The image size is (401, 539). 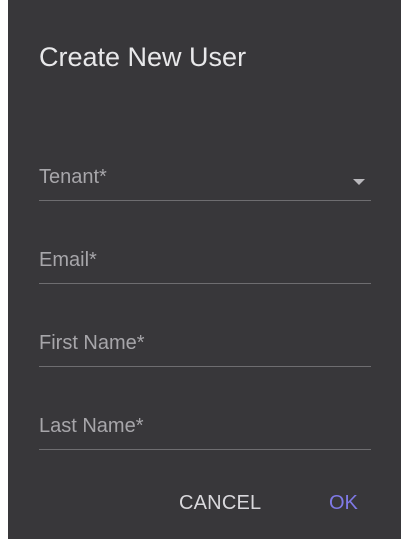 I want to click on last-name-label: Last Name*, so click(x=91, y=426).